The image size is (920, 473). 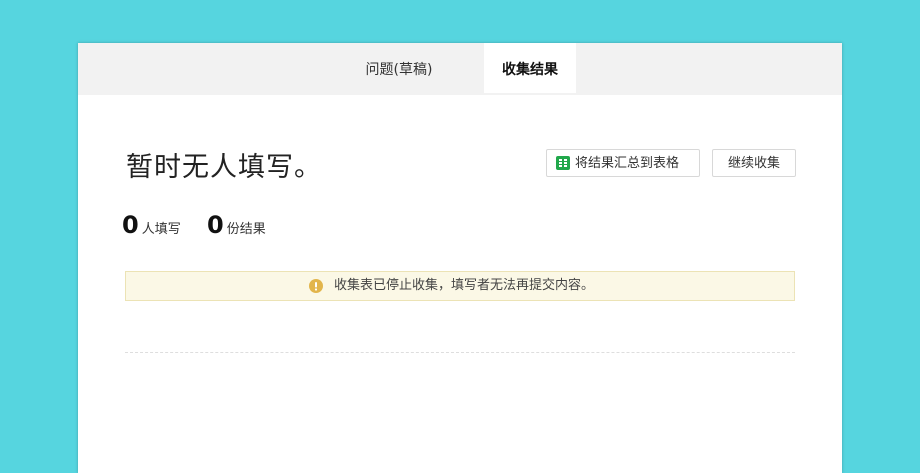 I want to click on page-title: 暂时无人填写。, so click(x=224, y=167).